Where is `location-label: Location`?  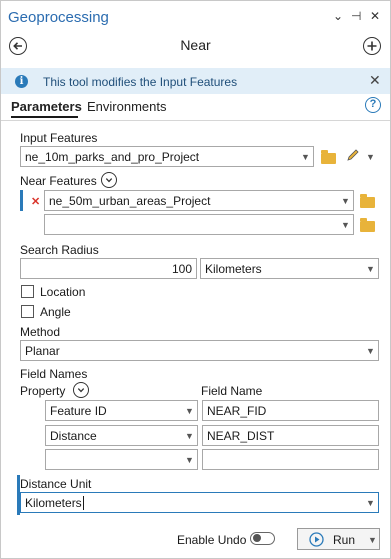
location-label: Location is located at coordinates (63, 292).